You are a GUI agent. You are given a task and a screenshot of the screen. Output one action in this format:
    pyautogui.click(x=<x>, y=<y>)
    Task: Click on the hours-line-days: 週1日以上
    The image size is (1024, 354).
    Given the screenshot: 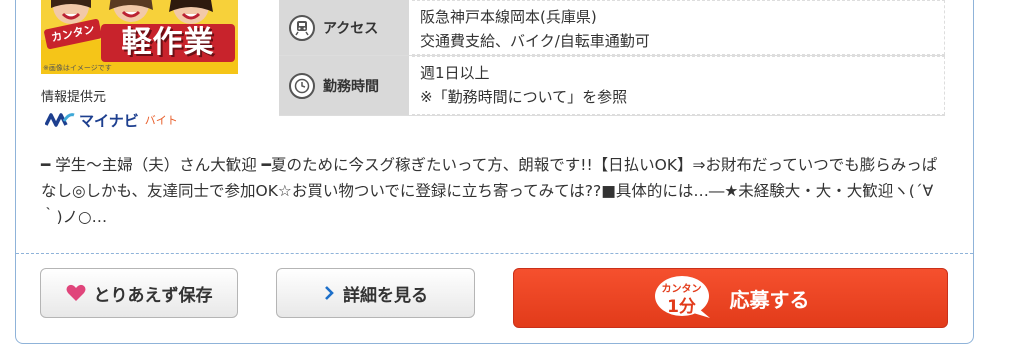 What is the action you would take?
    pyautogui.click(x=455, y=73)
    